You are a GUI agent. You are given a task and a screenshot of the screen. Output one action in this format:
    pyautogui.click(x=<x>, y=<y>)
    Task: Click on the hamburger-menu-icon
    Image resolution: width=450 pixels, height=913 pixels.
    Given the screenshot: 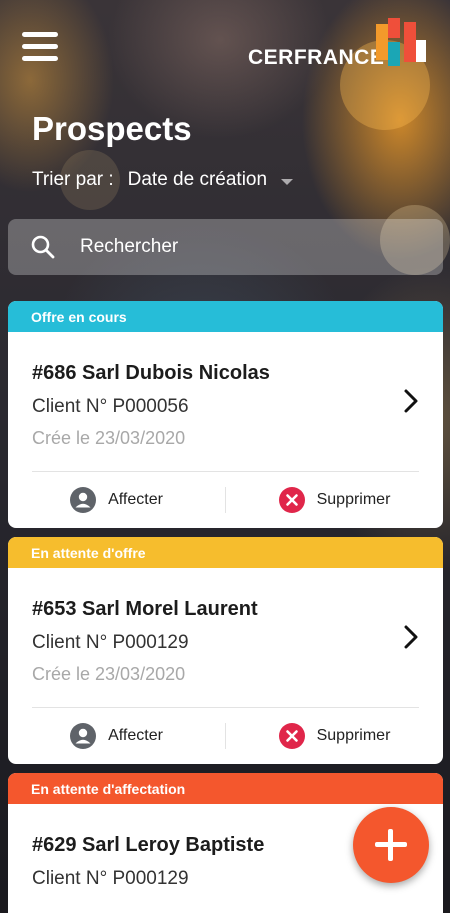 What is the action you would take?
    pyautogui.click(x=40, y=47)
    